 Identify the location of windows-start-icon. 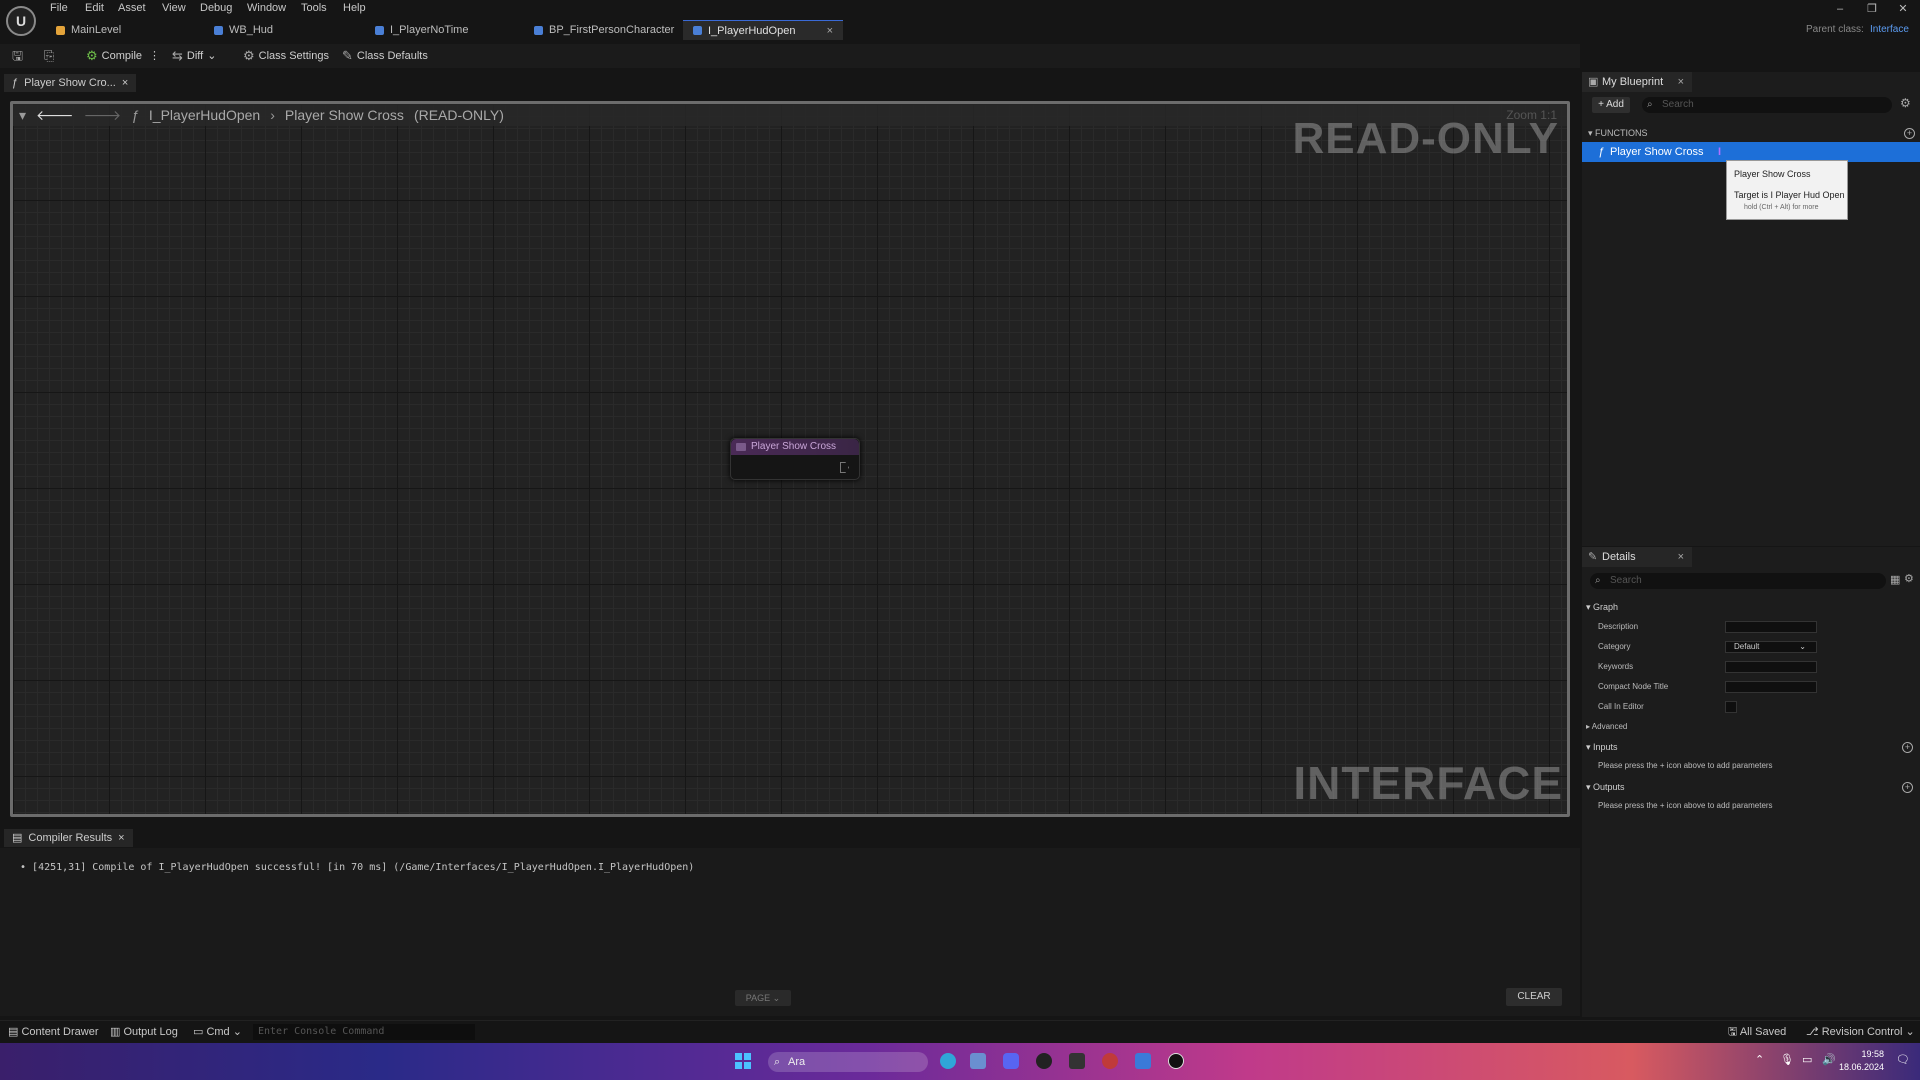
(743, 1061).